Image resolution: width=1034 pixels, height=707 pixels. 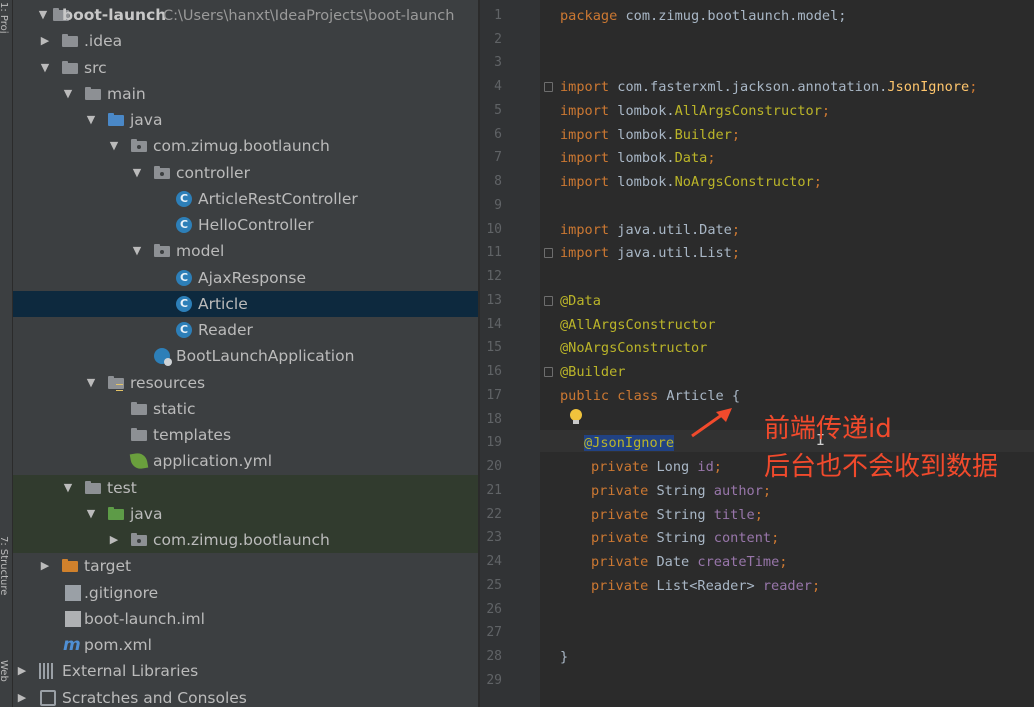 What do you see at coordinates (4, 18) in the screenshot?
I see `project-tool-tab: 1: Proj` at bounding box center [4, 18].